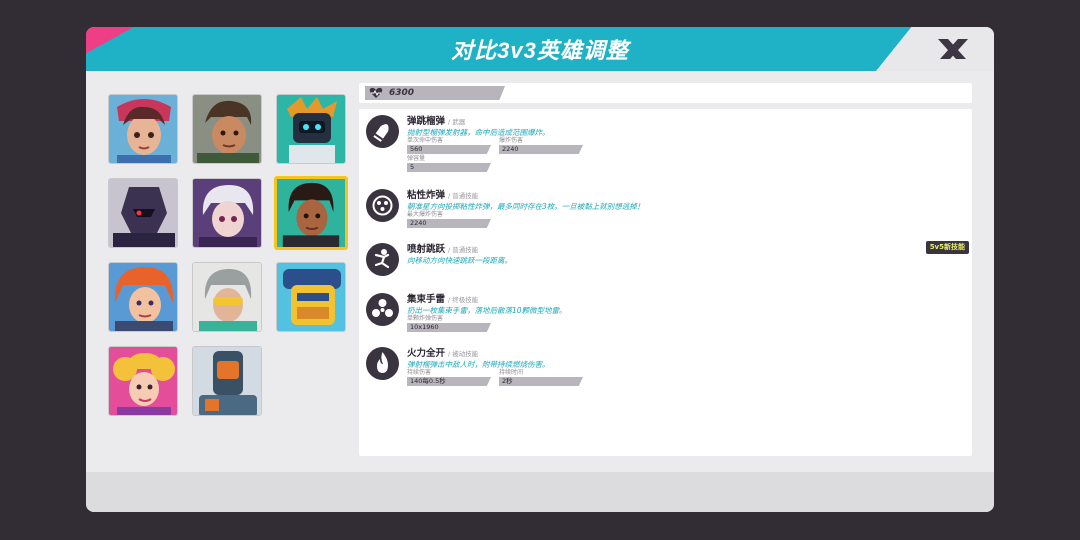 This screenshot has height=540, width=1080. Describe the element at coordinates (425, 214) in the screenshot. I see `stat-label: 最大爆炸伤害` at that location.